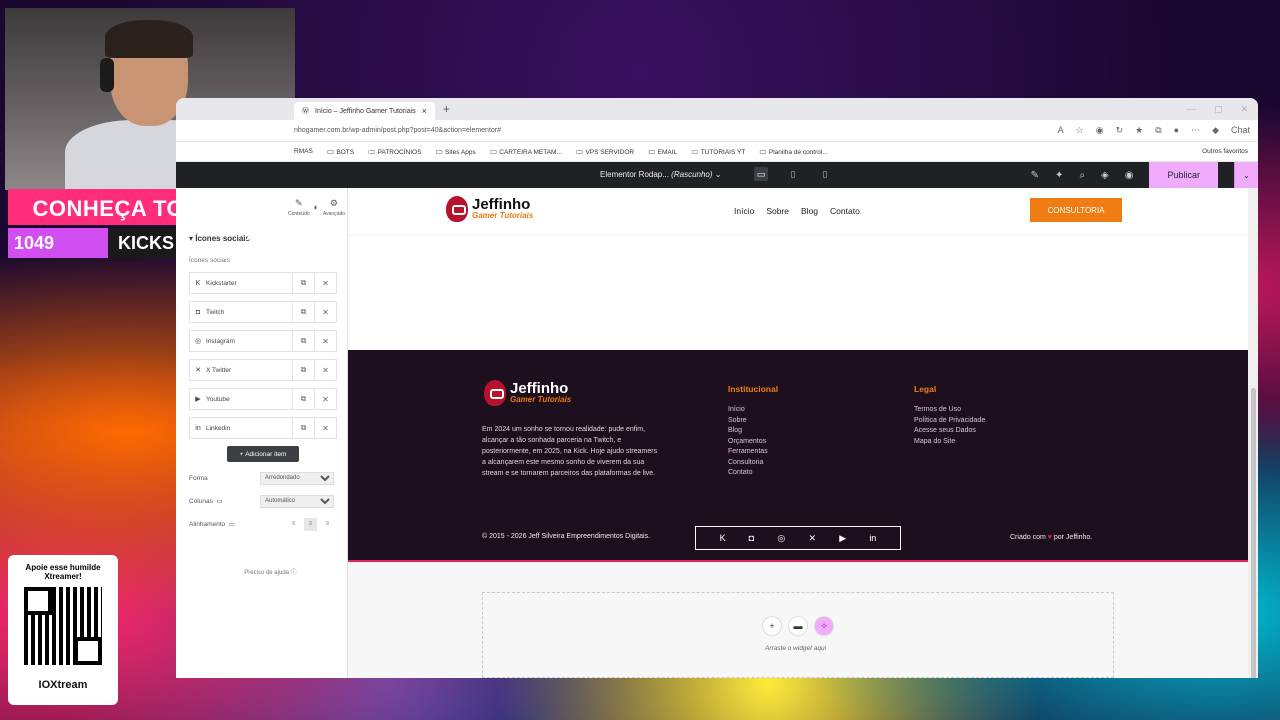 The width and height of the screenshot is (1280, 720). I want to click on repeater-item-kickstarter: K Kickstarter ⧉ ✕, so click(263, 283).